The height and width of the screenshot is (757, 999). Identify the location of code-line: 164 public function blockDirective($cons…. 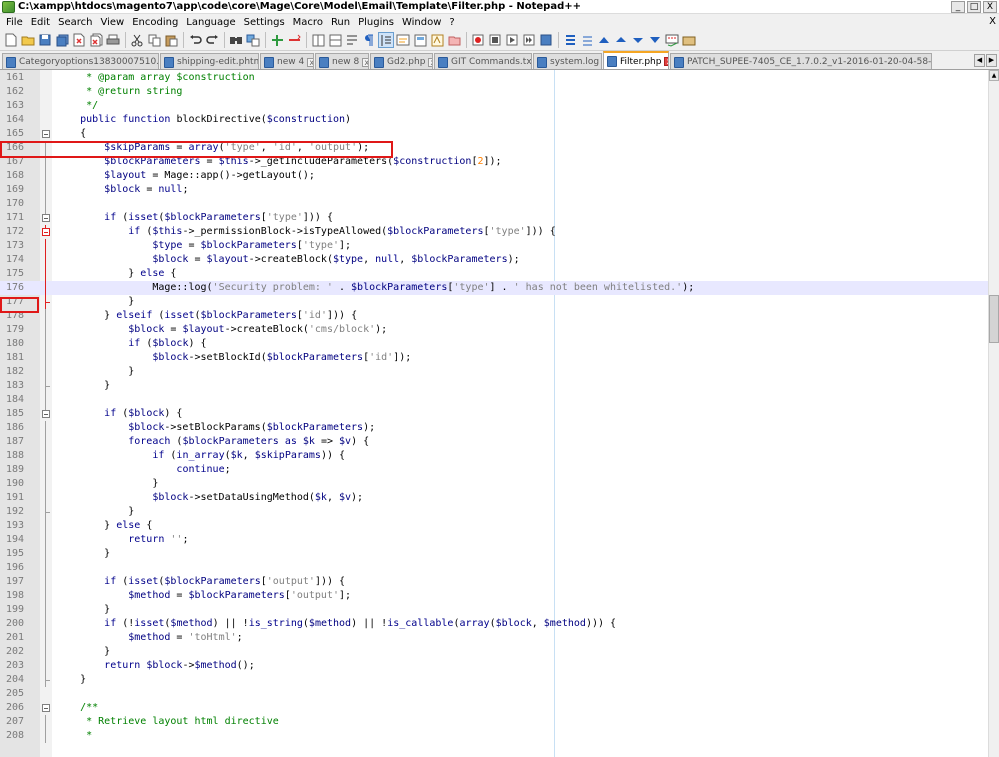
(494, 120).